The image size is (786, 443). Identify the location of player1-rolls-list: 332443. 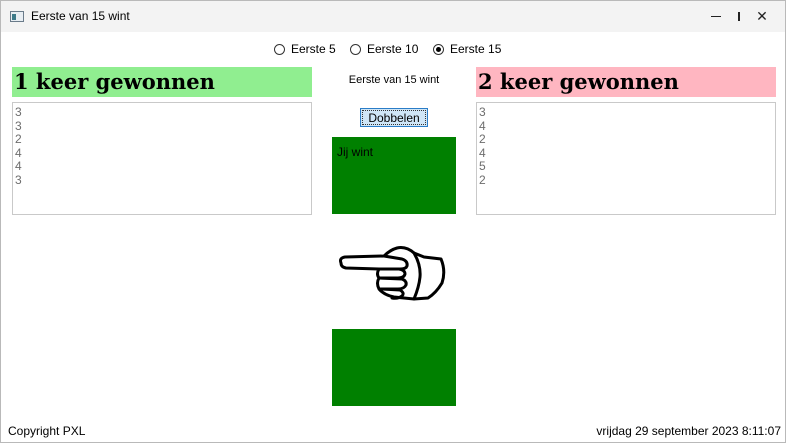
(162, 158).